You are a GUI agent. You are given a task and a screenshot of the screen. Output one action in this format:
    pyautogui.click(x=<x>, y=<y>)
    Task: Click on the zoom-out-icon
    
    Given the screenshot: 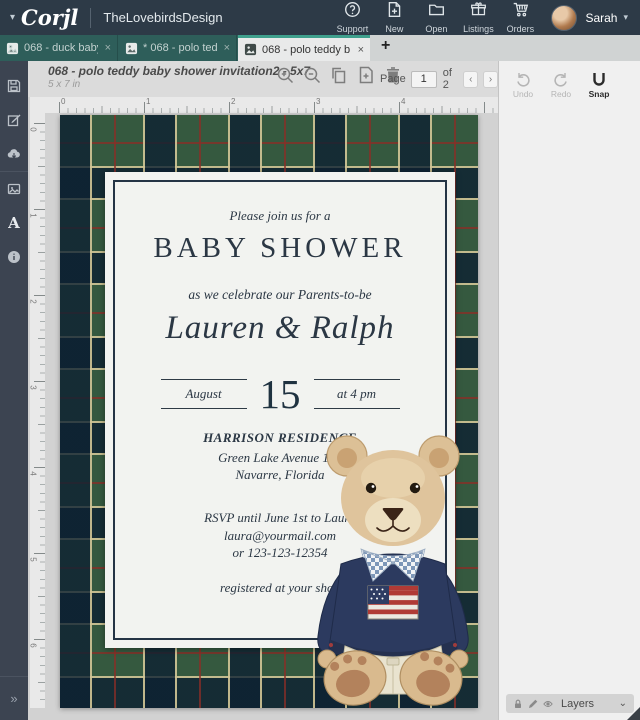 What is the action you would take?
    pyautogui.click(x=312, y=75)
    